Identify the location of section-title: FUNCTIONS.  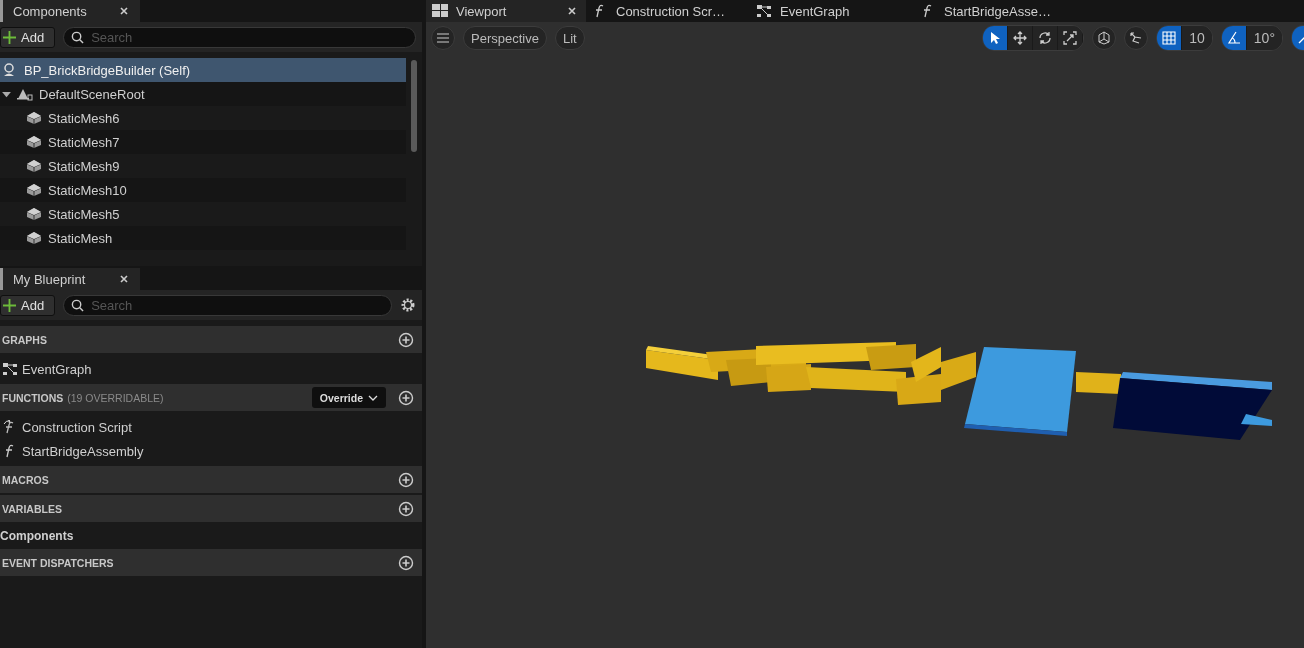
(33, 397).